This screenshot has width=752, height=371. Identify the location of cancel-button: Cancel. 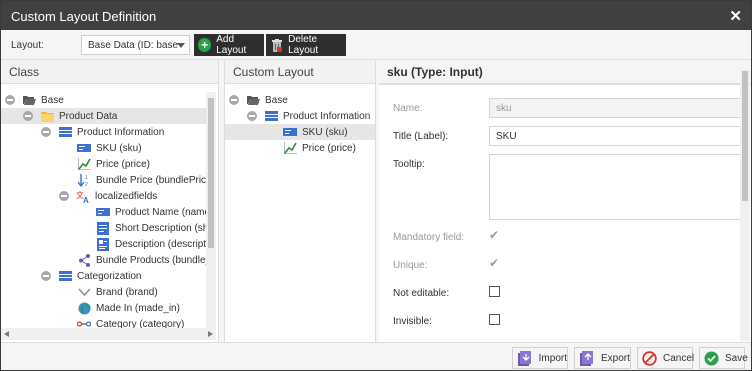
(666, 358).